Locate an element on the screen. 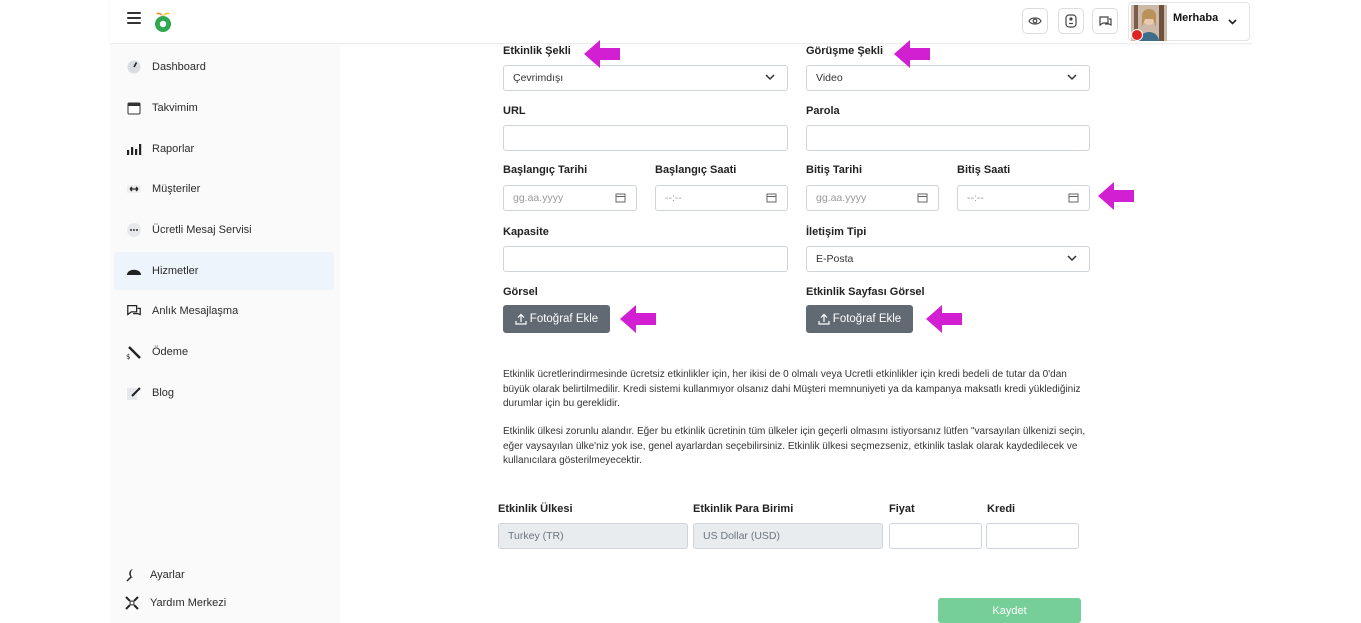 This screenshot has width=1361, height=623. password-input is located at coordinates (948, 138).